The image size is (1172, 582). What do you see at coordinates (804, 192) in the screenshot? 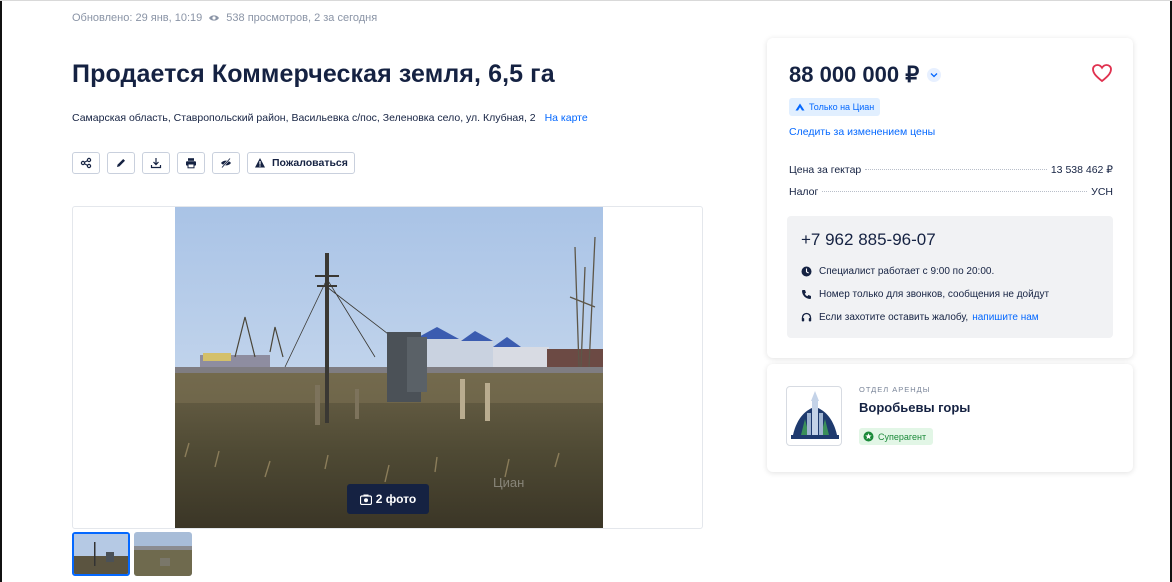
I see `row-key: Налог` at bounding box center [804, 192].